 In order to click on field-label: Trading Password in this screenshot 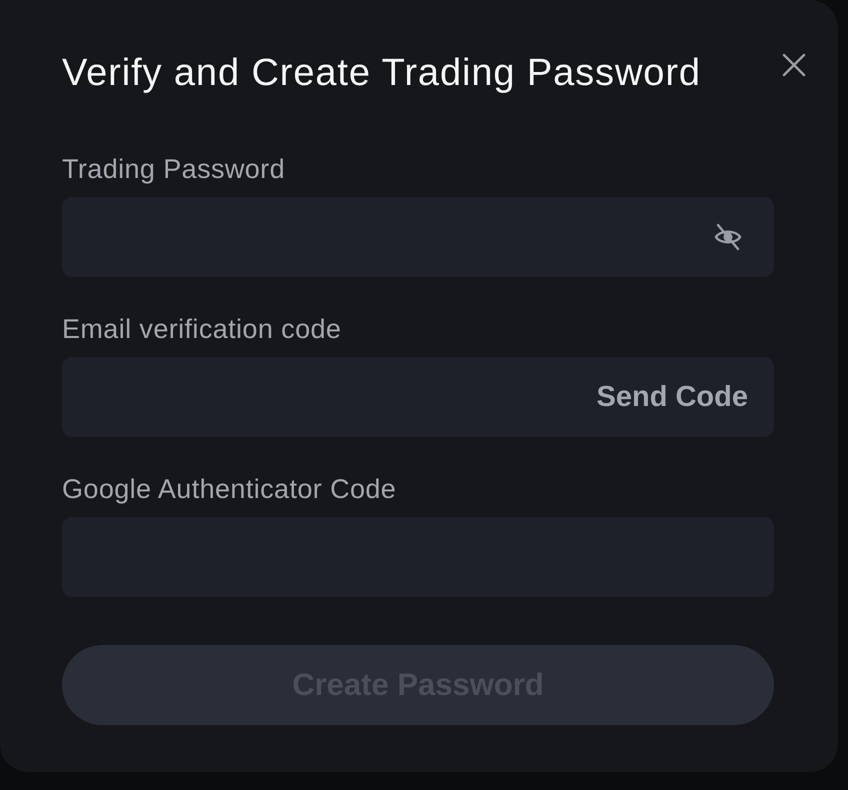, I will do `click(173, 169)`.